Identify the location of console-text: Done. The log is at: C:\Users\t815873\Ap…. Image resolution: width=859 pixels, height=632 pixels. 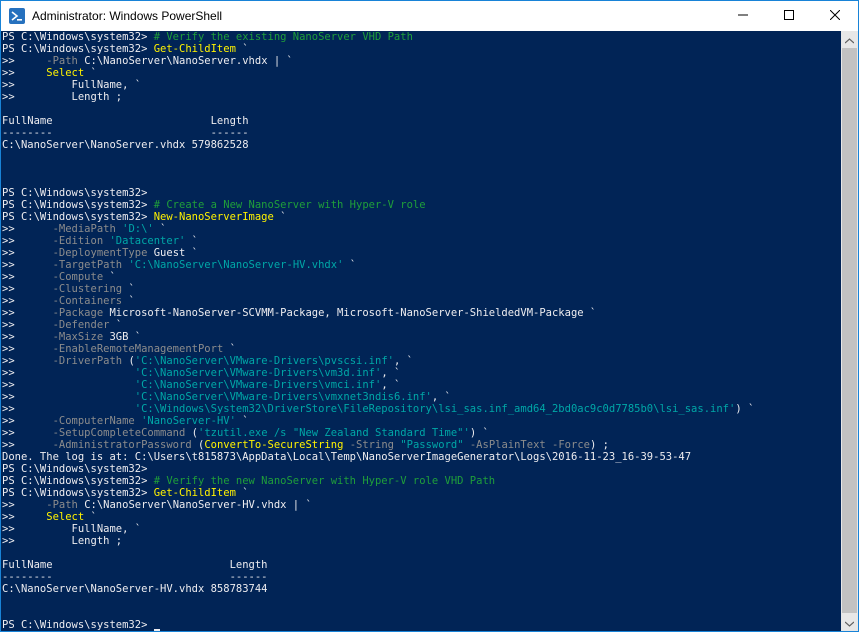
(347, 457).